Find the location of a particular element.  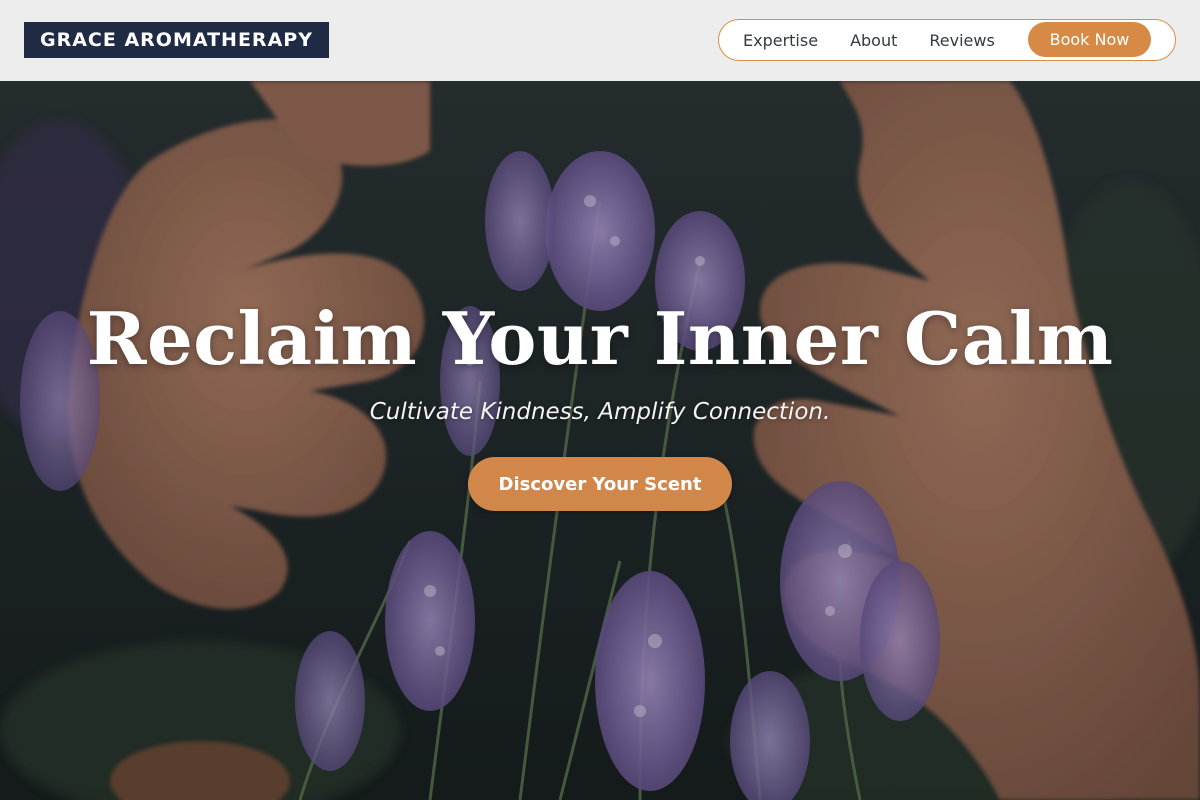

brand-logo: GRACE AROMATHERAPY is located at coordinates (176, 40).